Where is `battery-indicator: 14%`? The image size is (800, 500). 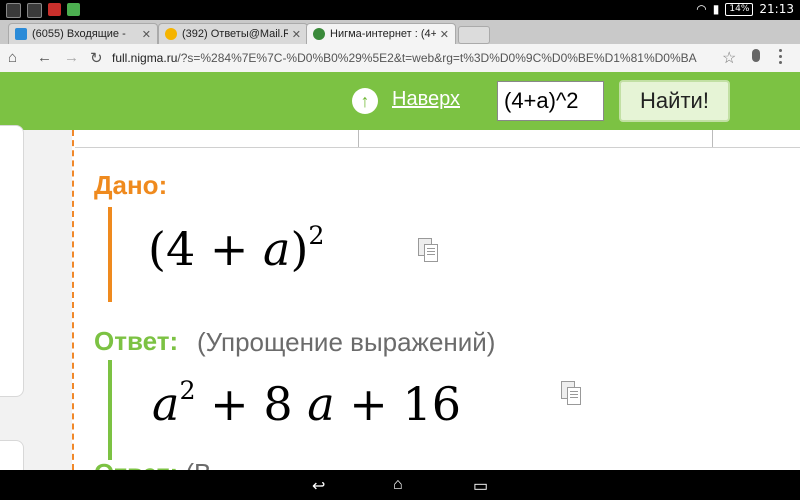
battery-indicator: 14% is located at coordinates (739, 9).